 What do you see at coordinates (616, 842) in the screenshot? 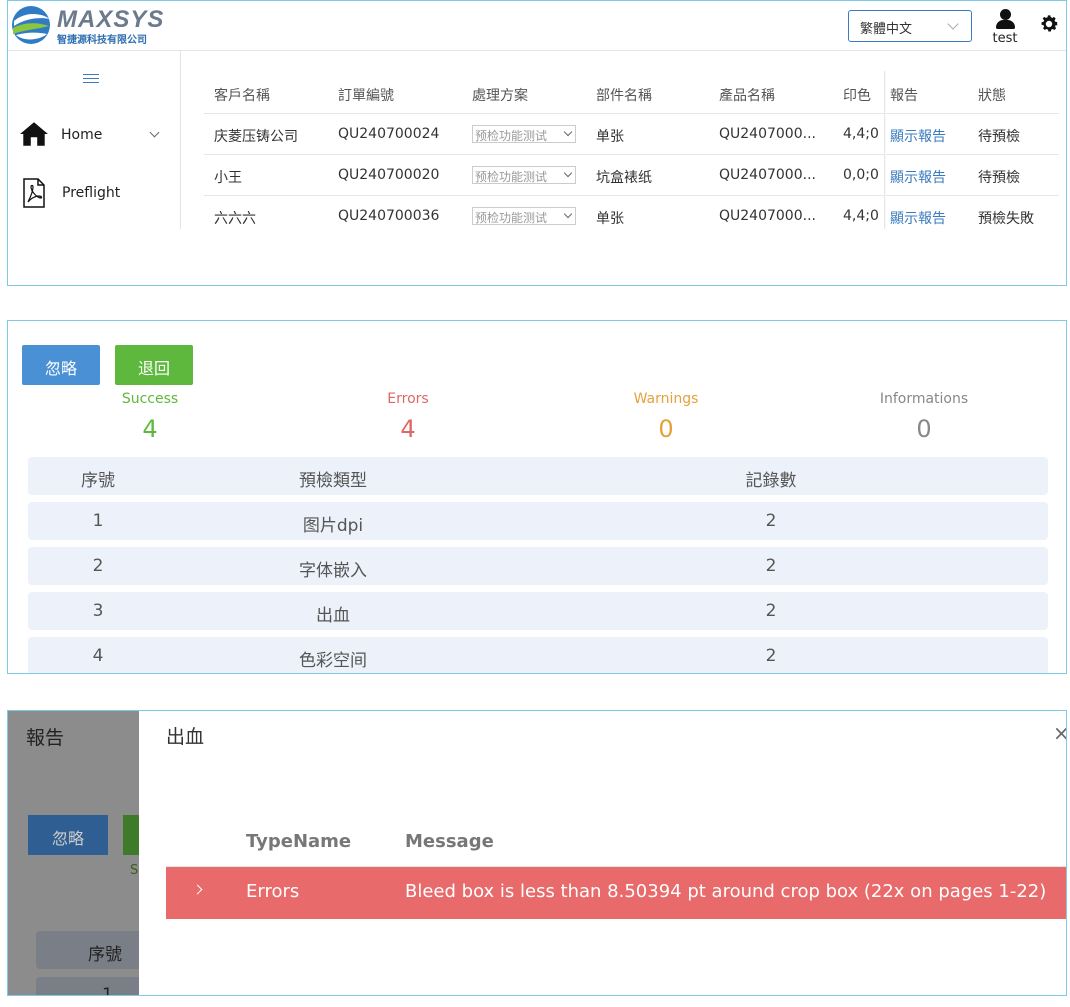
I see `table-header: TypeName Message` at bounding box center [616, 842].